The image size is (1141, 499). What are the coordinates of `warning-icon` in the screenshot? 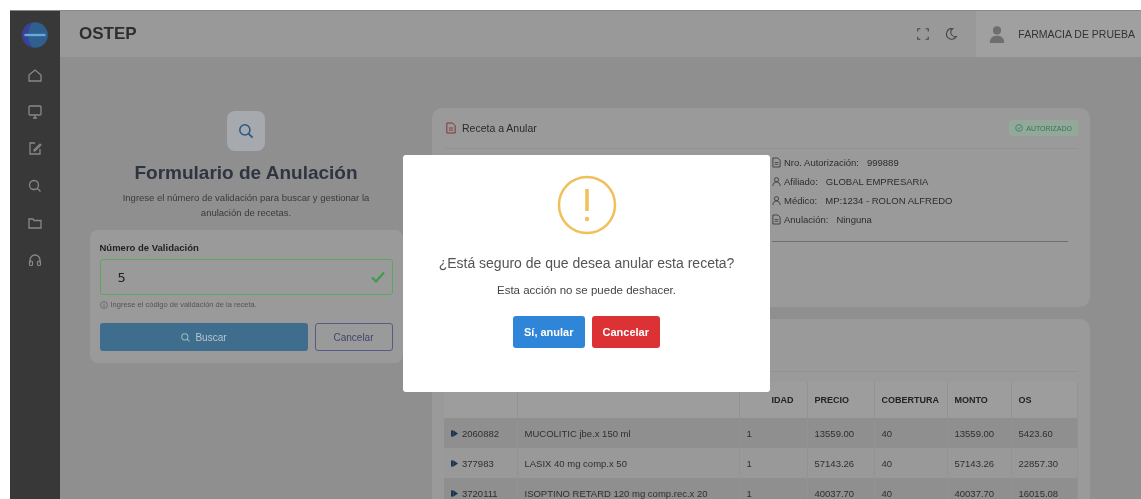 It's located at (586, 205).